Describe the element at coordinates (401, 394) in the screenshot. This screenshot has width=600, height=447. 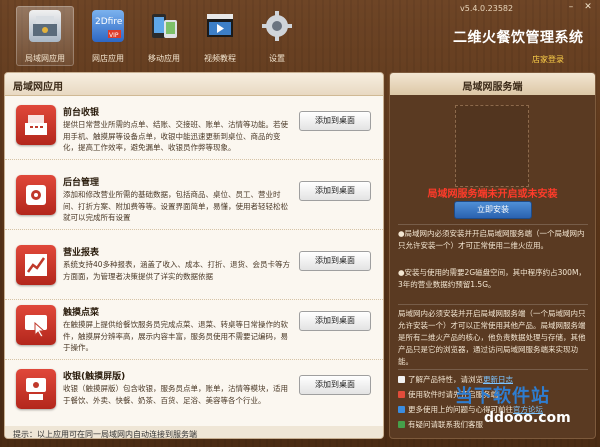
I see `alert-icon` at that location.